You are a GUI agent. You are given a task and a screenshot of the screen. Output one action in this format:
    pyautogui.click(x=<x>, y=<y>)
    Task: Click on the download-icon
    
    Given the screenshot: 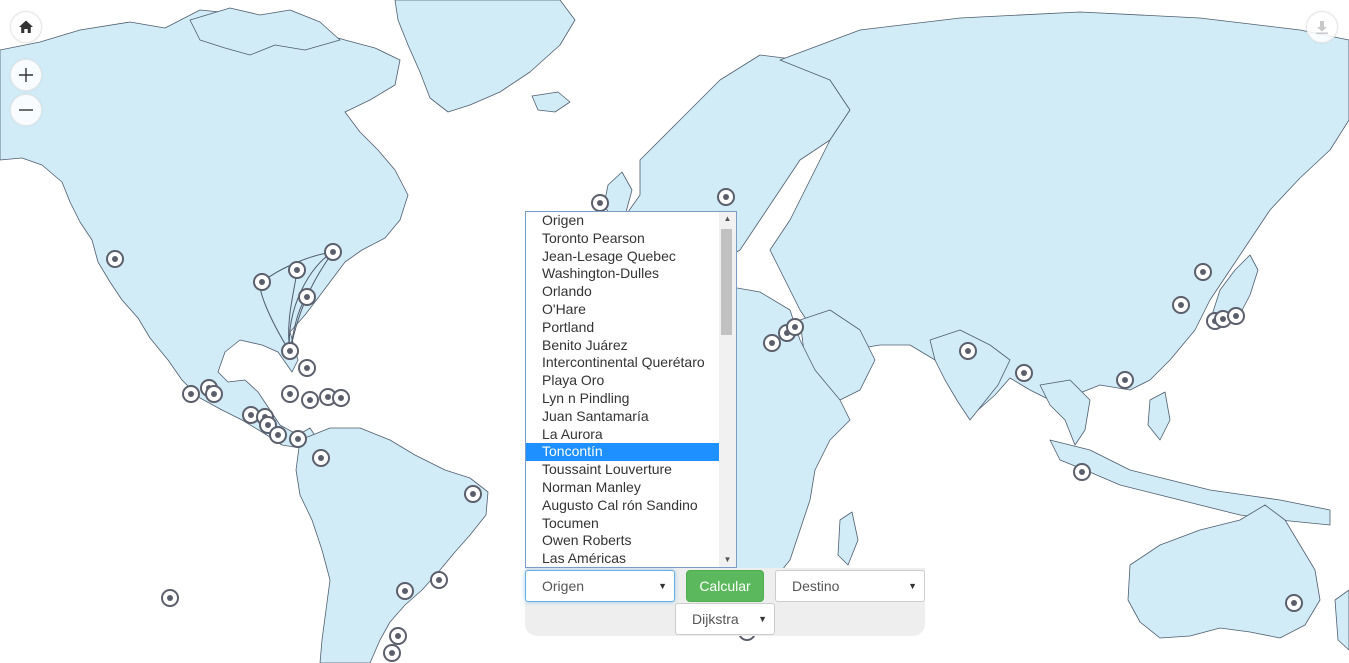 What is the action you would take?
    pyautogui.click(x=1322, y=27)
    